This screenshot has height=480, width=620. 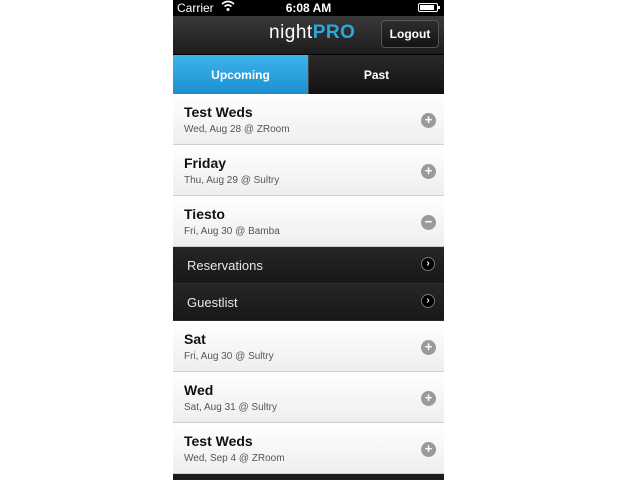 I want to click on status-bar: Carrier 6:08 AM, so click(x=308, y=8).